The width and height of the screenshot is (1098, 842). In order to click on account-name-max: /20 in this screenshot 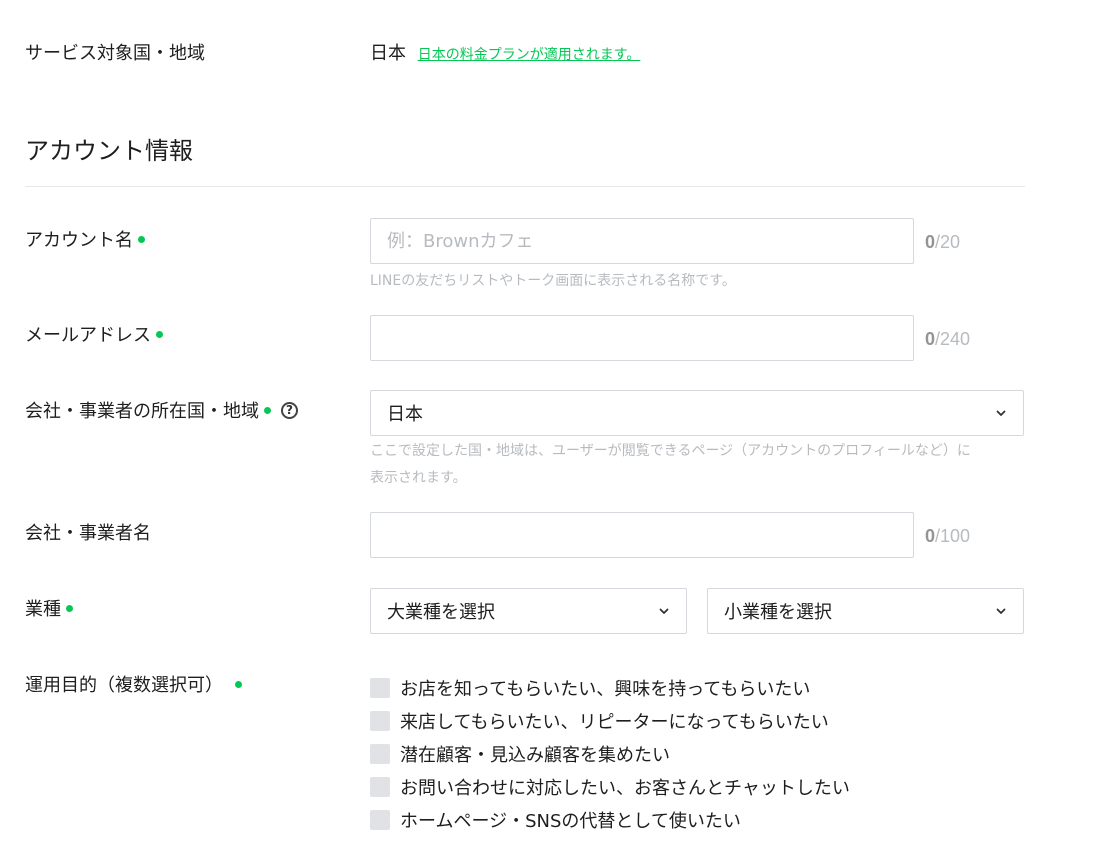, I will do `click(948, 242)`.